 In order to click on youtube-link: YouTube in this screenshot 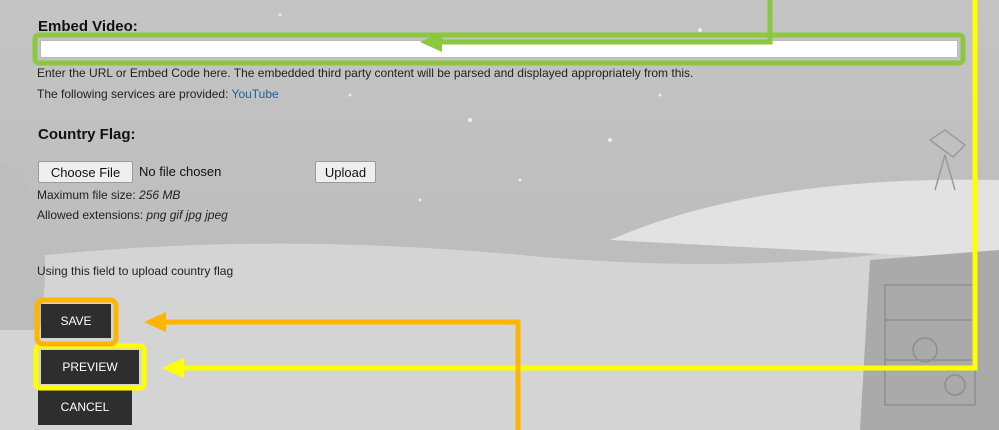, I will do `click(255, 94)`.